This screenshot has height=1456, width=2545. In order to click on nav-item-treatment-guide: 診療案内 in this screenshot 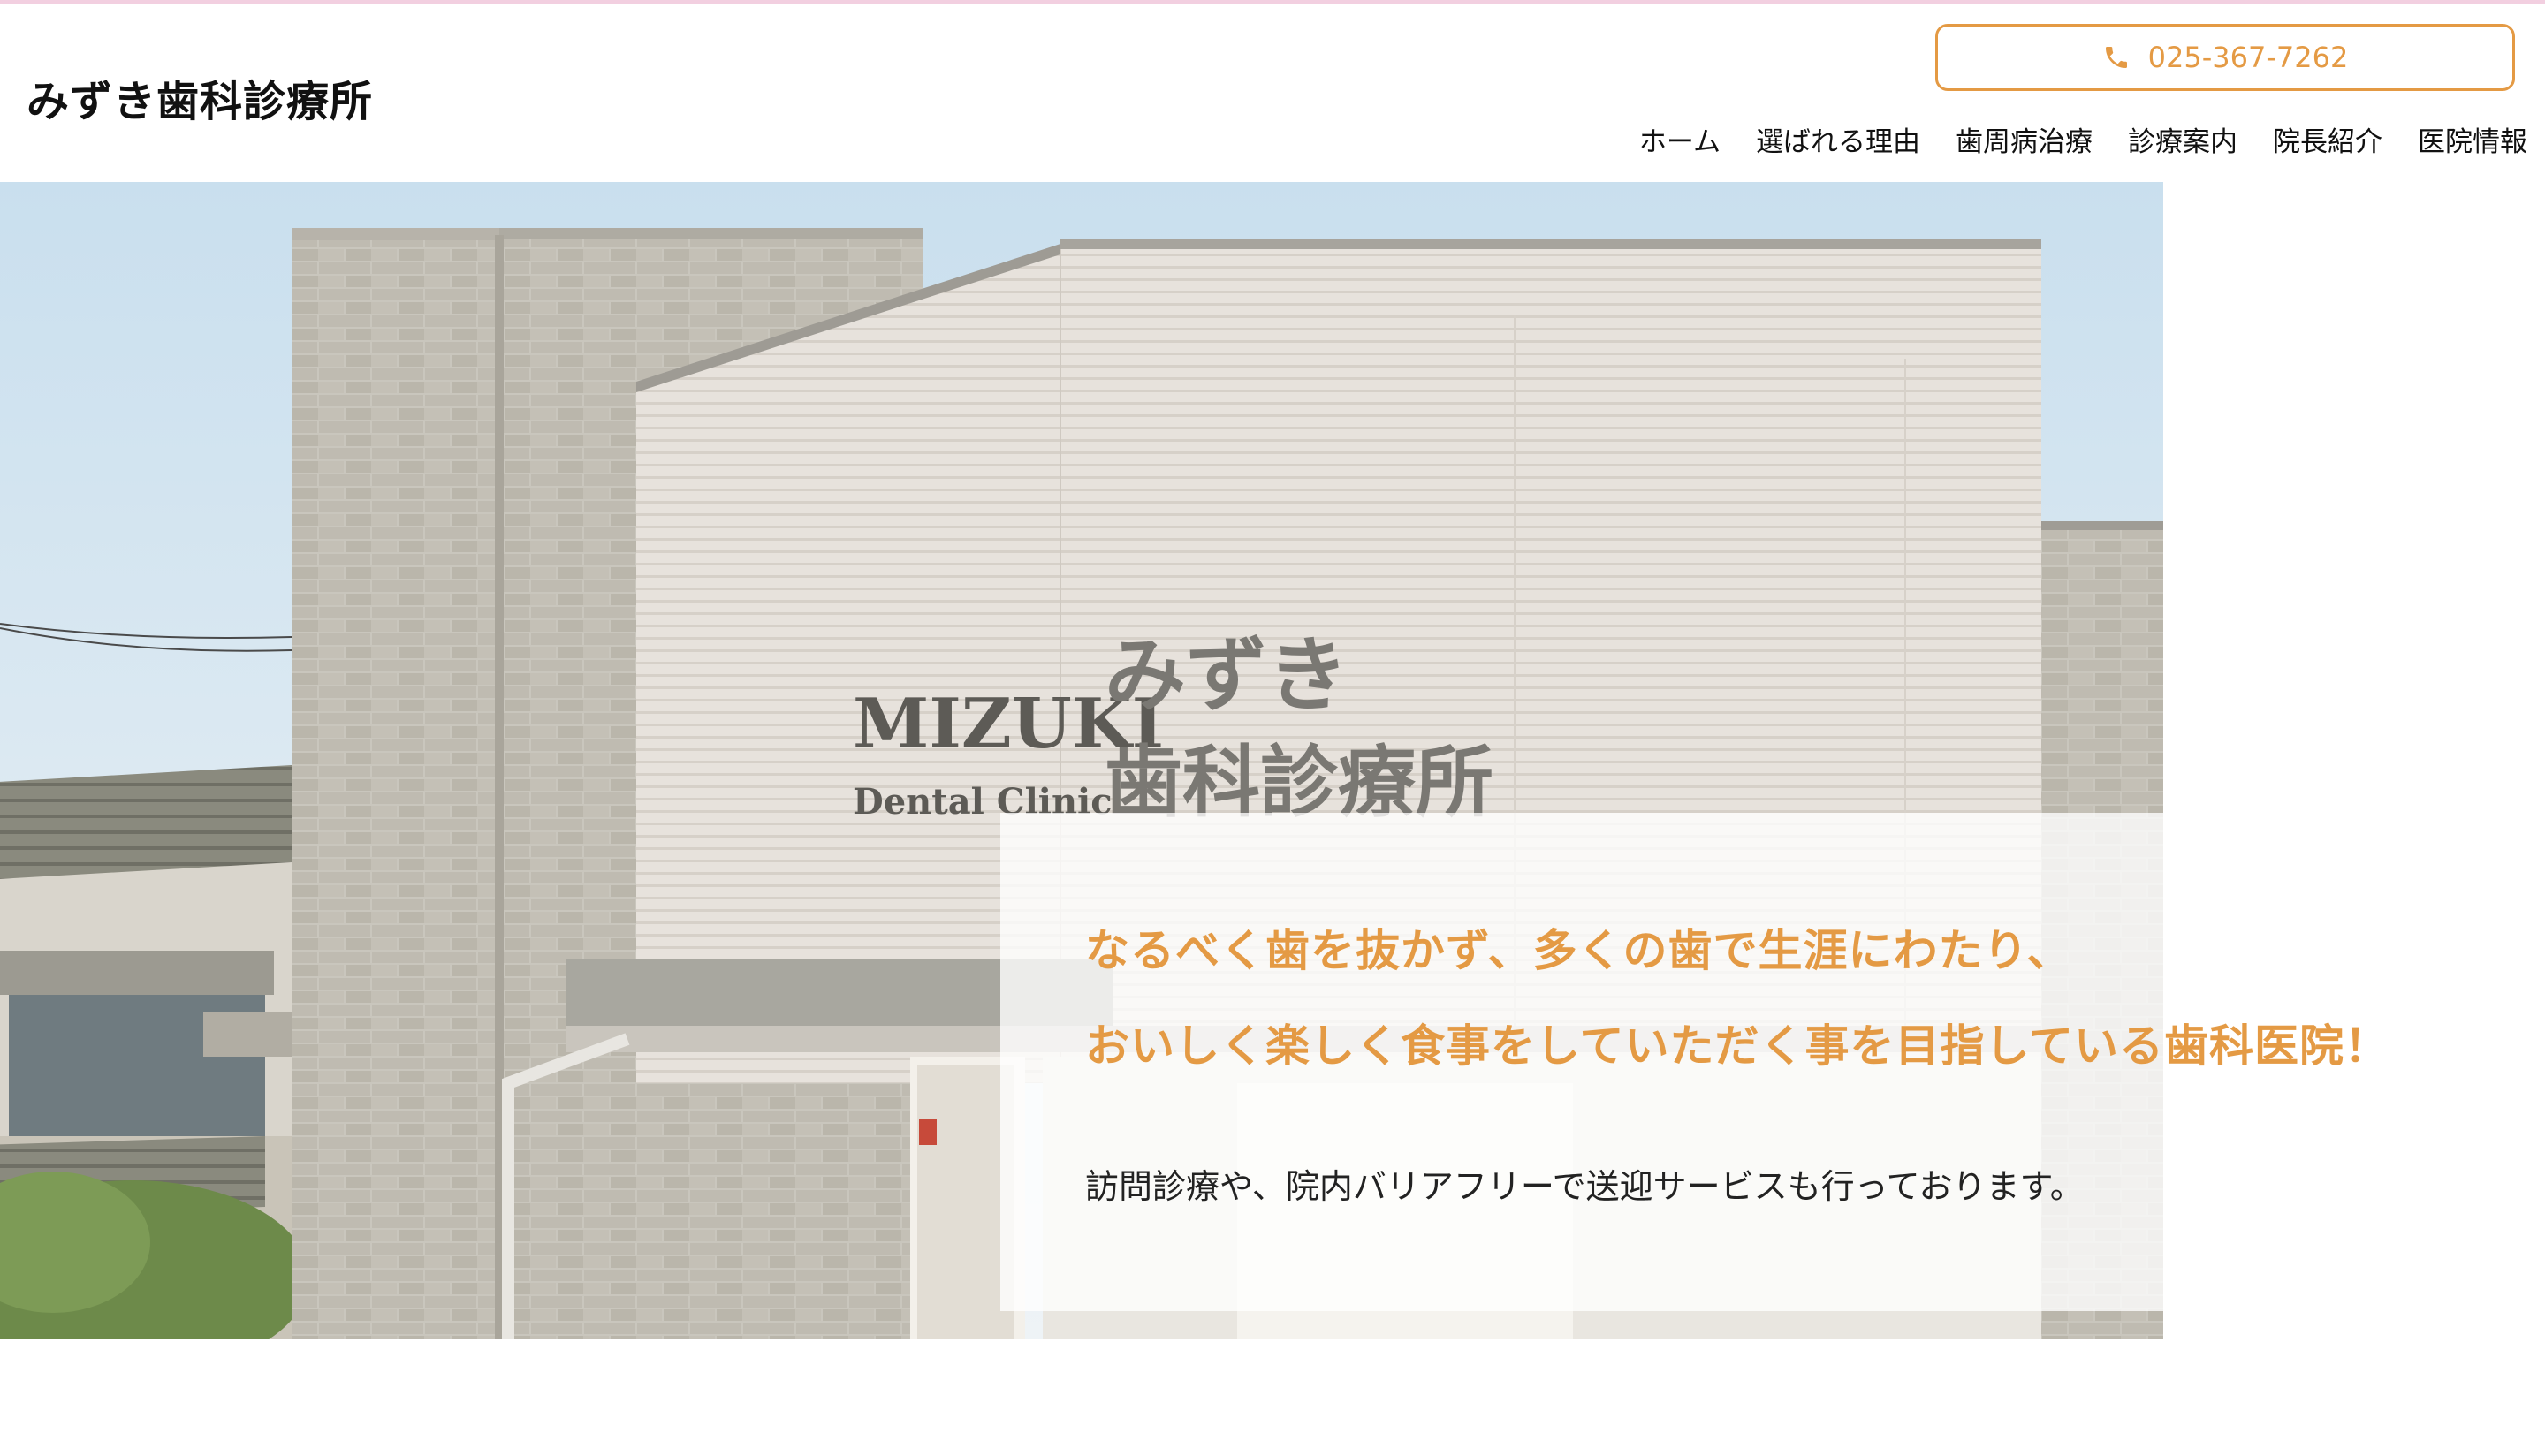, I will do `click(2182, 139)`.